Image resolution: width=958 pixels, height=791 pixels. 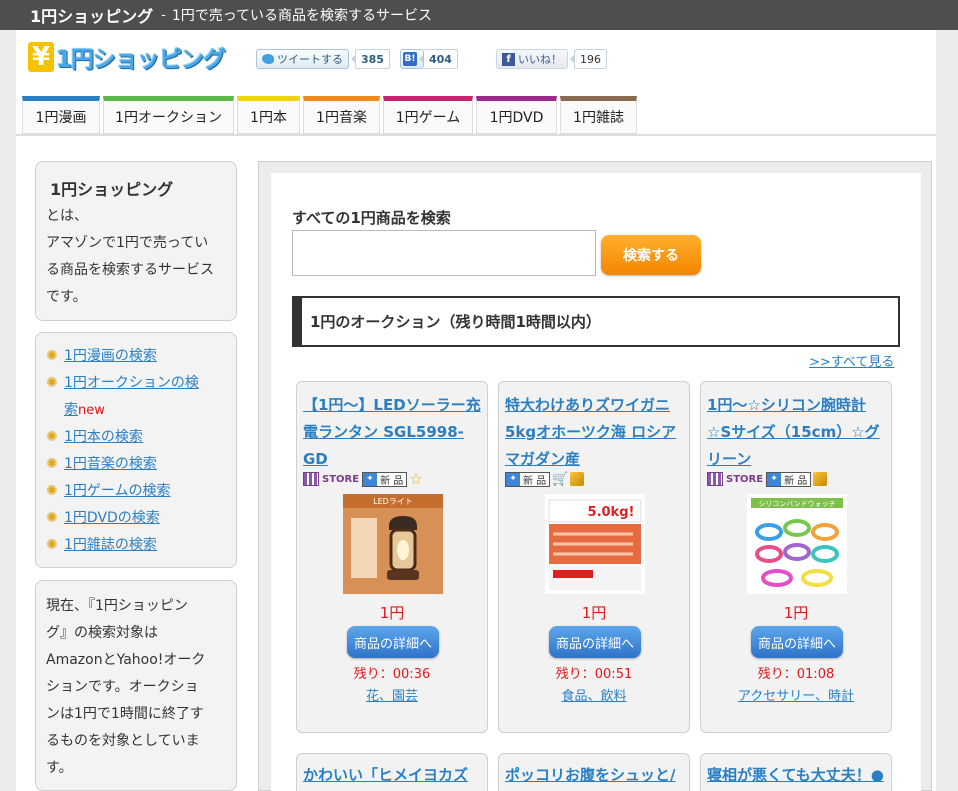 What do you see at coordinates (130, 270) in the screenshot?
I see `about-text-3: る商品を検索するサービス` at bounding box center [130, 270].